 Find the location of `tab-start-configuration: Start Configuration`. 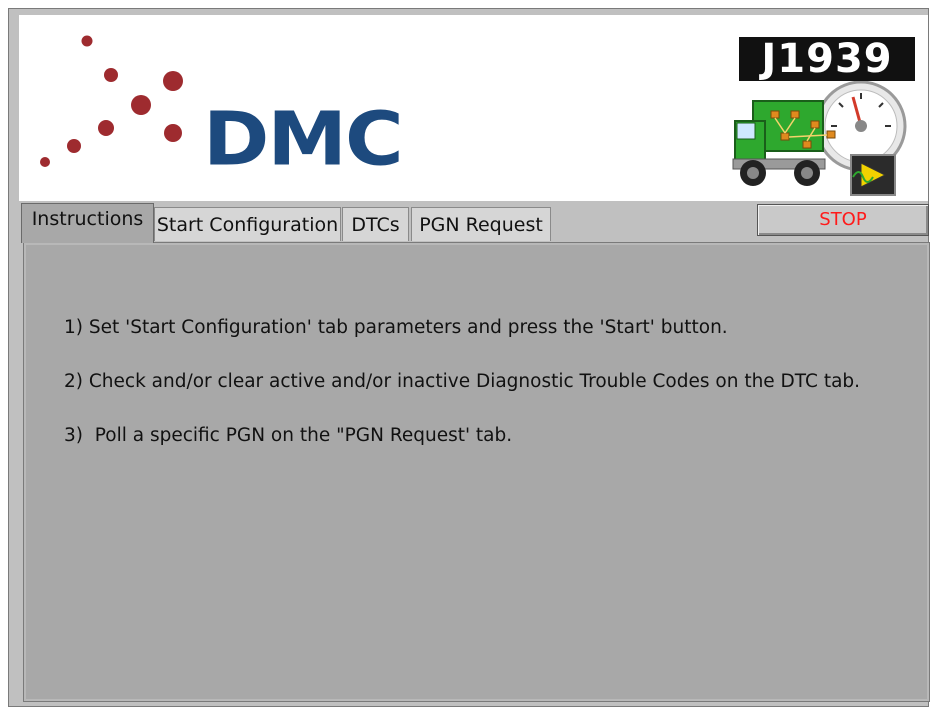

tab-start-configuration: Start Configuration is located at coordinates (247, 224).